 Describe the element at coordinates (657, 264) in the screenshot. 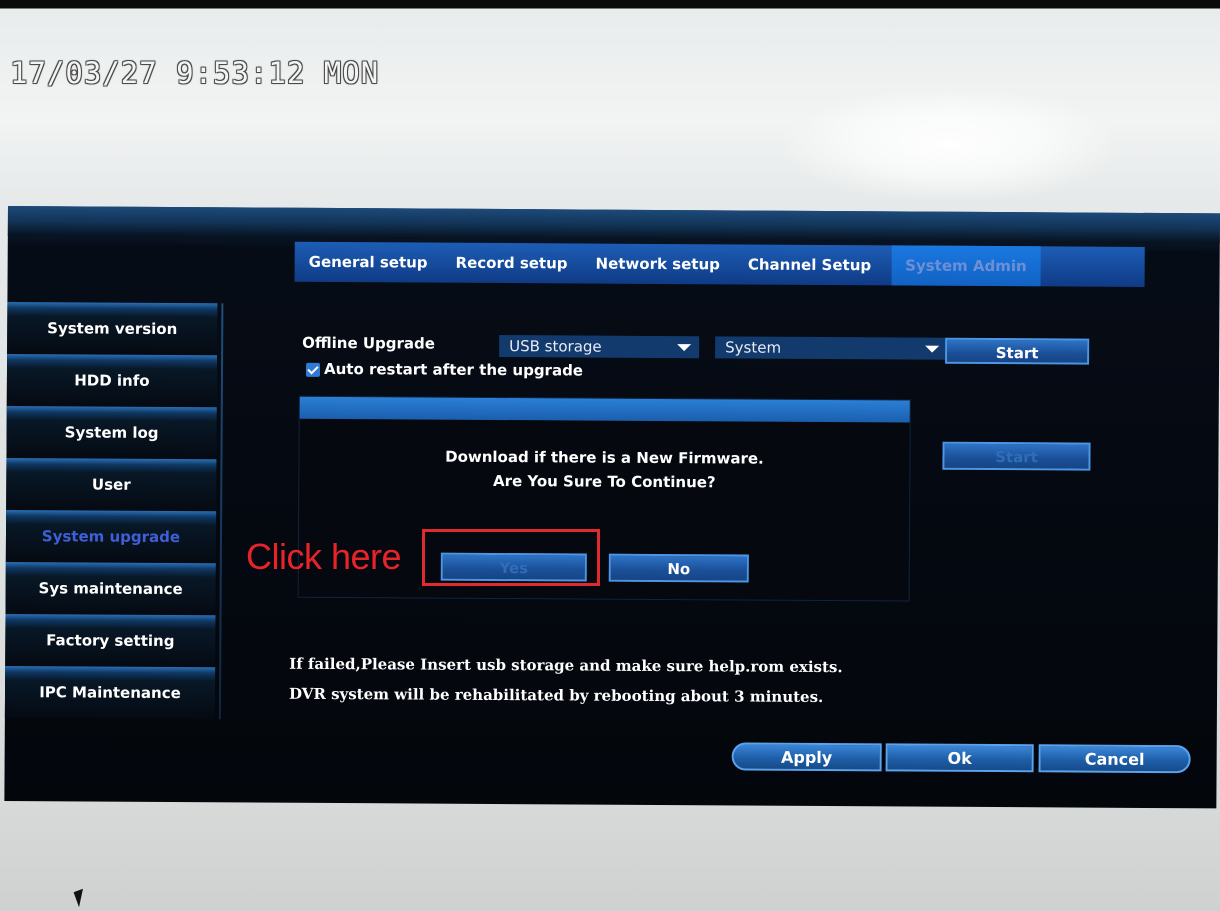

I see `tab-network-setup: Network setup` at that location.